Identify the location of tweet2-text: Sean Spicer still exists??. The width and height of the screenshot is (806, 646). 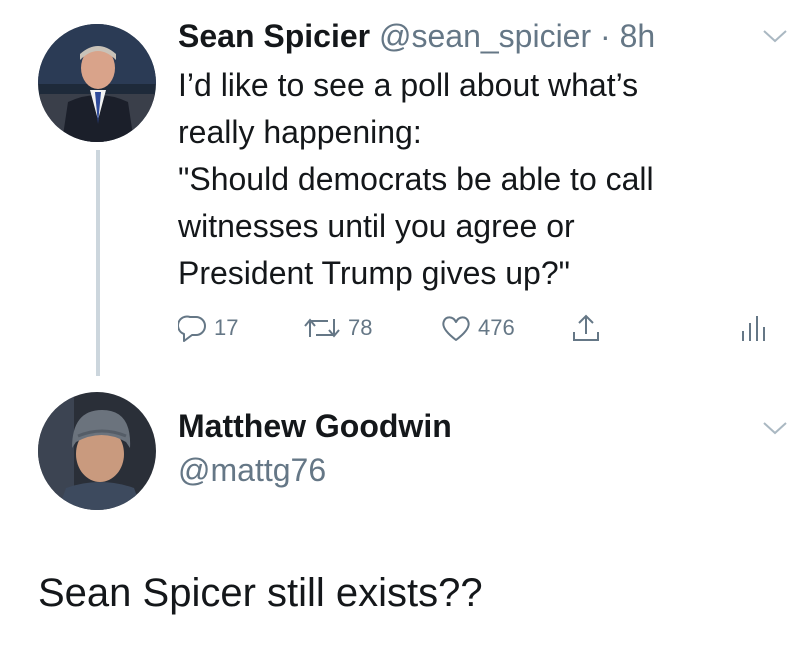
(260, 593).